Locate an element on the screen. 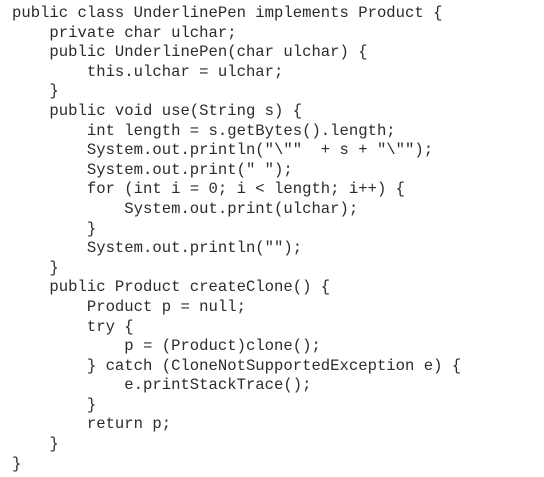 Image resolution: width=544 pixels, height=477 pixels. code-line-23: } is located at coordinates (35, 444).